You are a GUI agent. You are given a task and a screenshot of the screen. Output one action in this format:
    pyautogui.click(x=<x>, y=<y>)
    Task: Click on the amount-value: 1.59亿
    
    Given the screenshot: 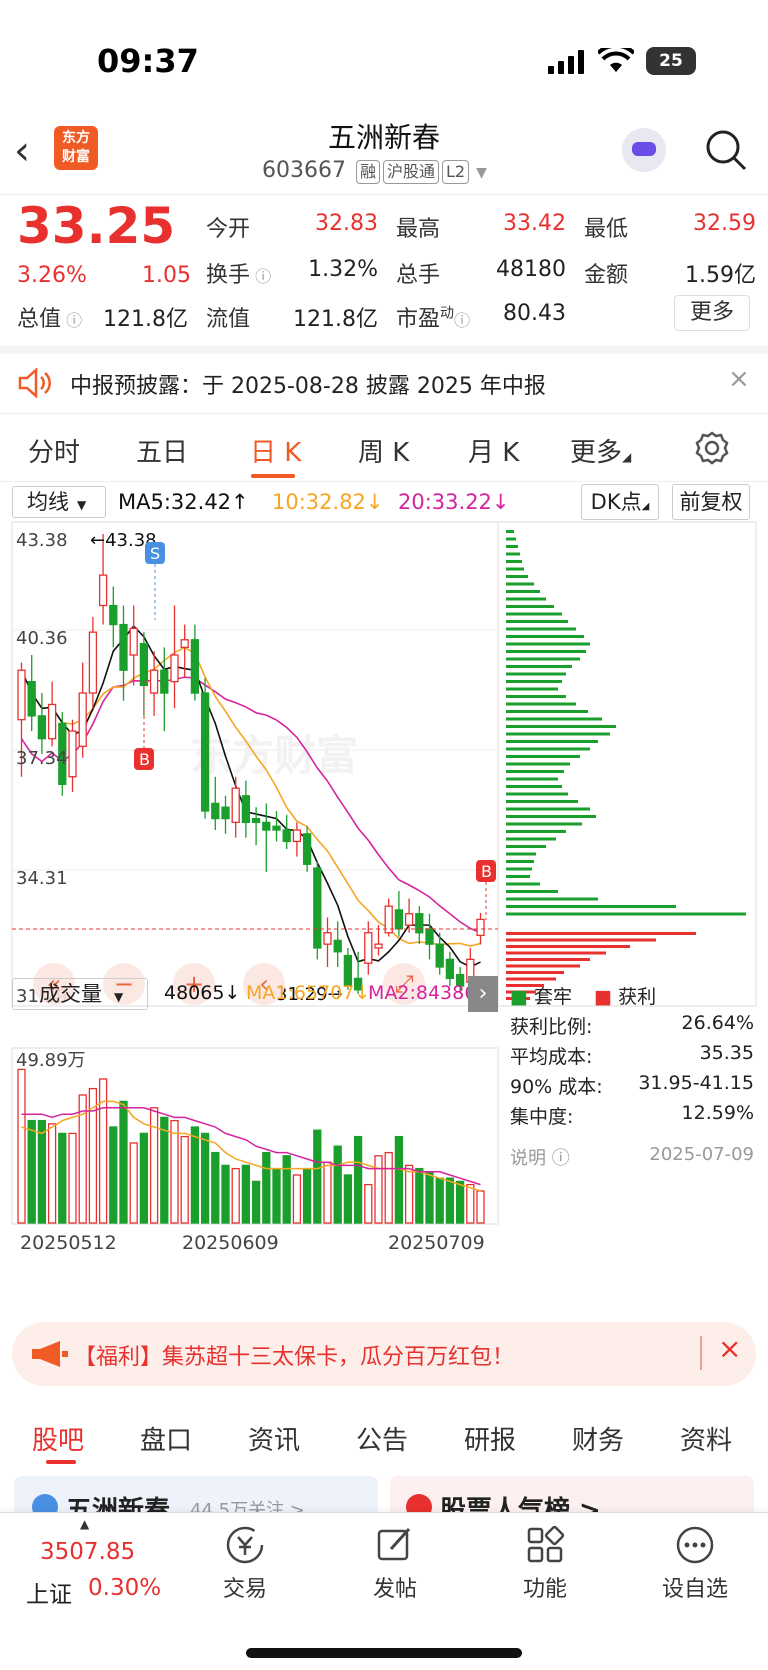 What is the action you would take?
    pyautogui.click(x=720, y=275)
    